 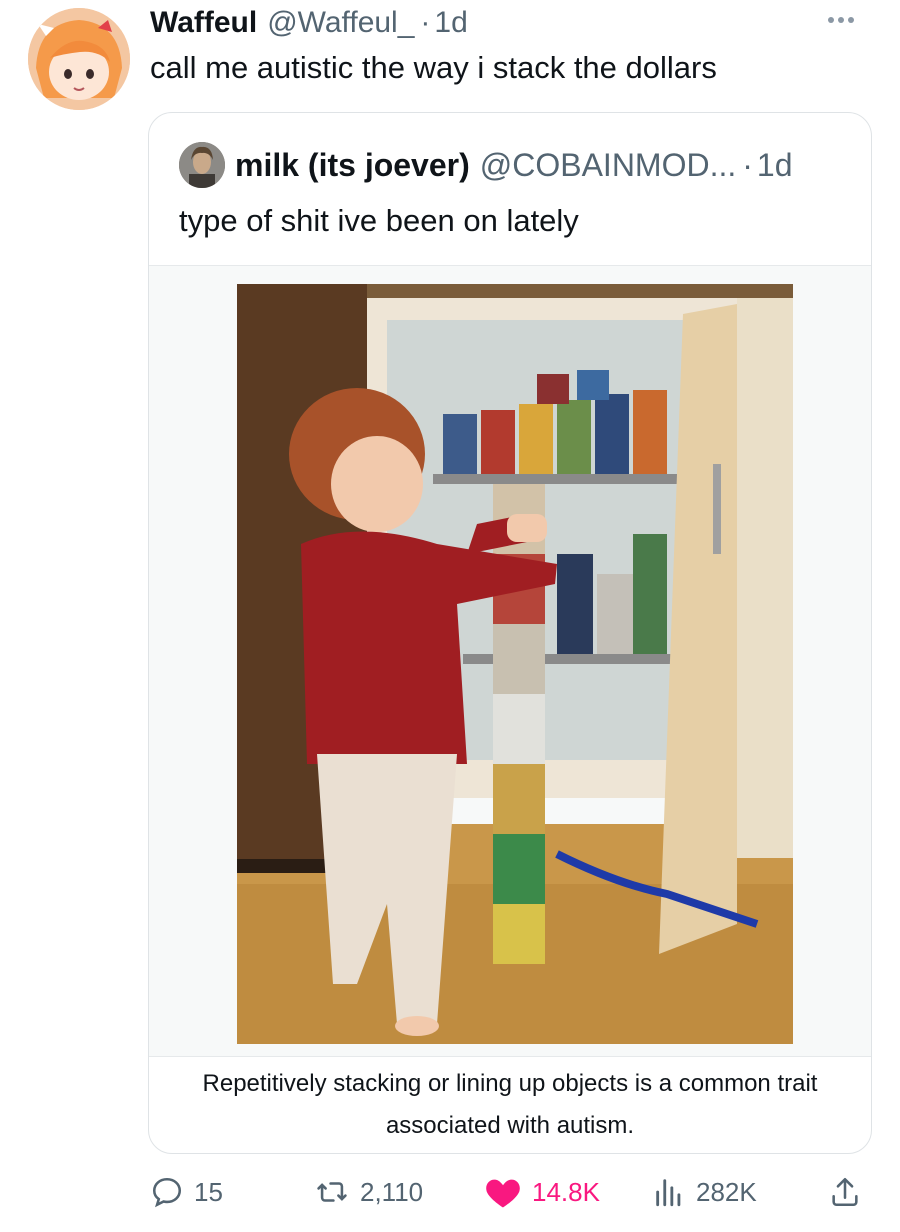 I want to click on share-button, so click(x=850, y=1192).